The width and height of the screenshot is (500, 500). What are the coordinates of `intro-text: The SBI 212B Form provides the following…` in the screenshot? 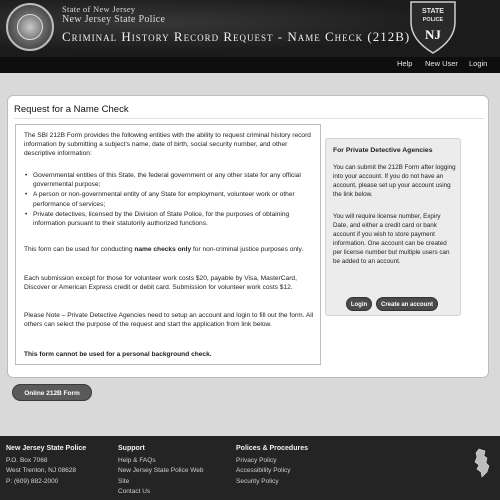 It's located at (167, 145).